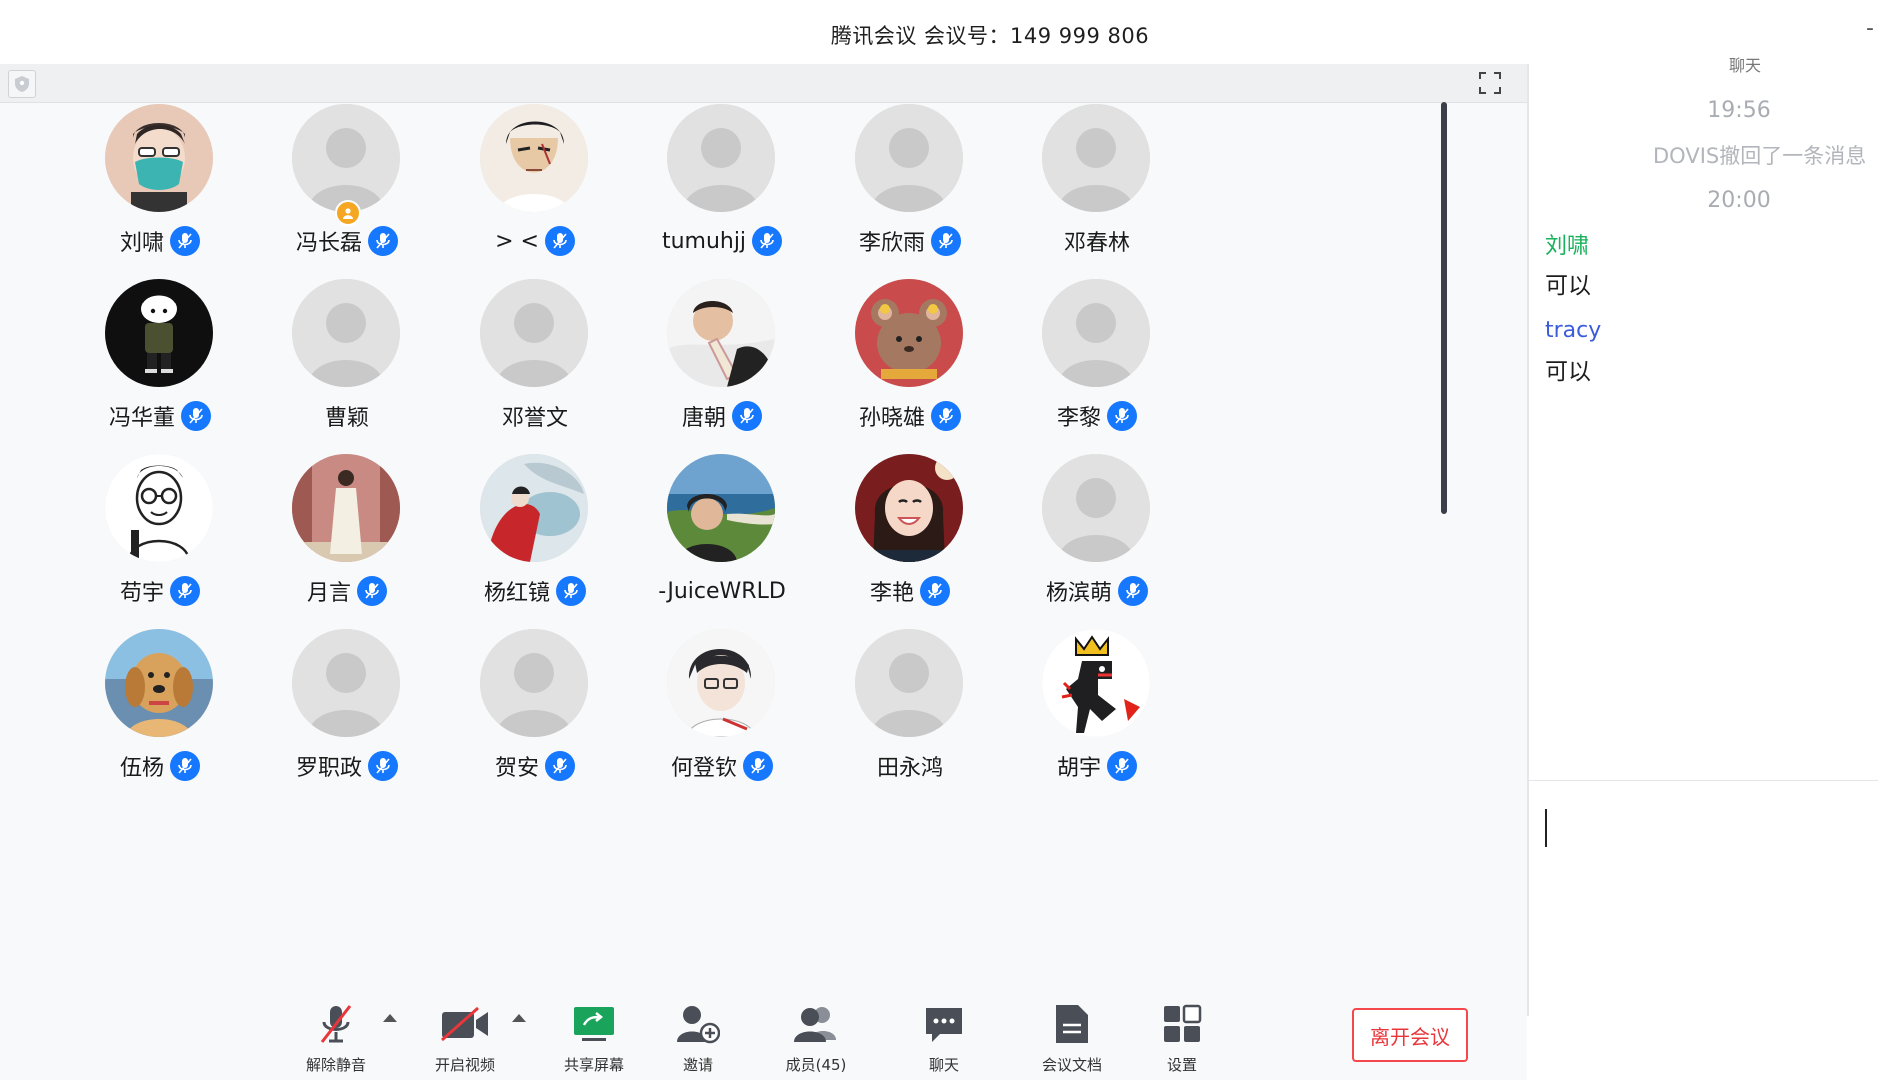 The width and height of the screenshot is (1878, 1080). I want to click on participant-tile: 月言, so click(347, 549).